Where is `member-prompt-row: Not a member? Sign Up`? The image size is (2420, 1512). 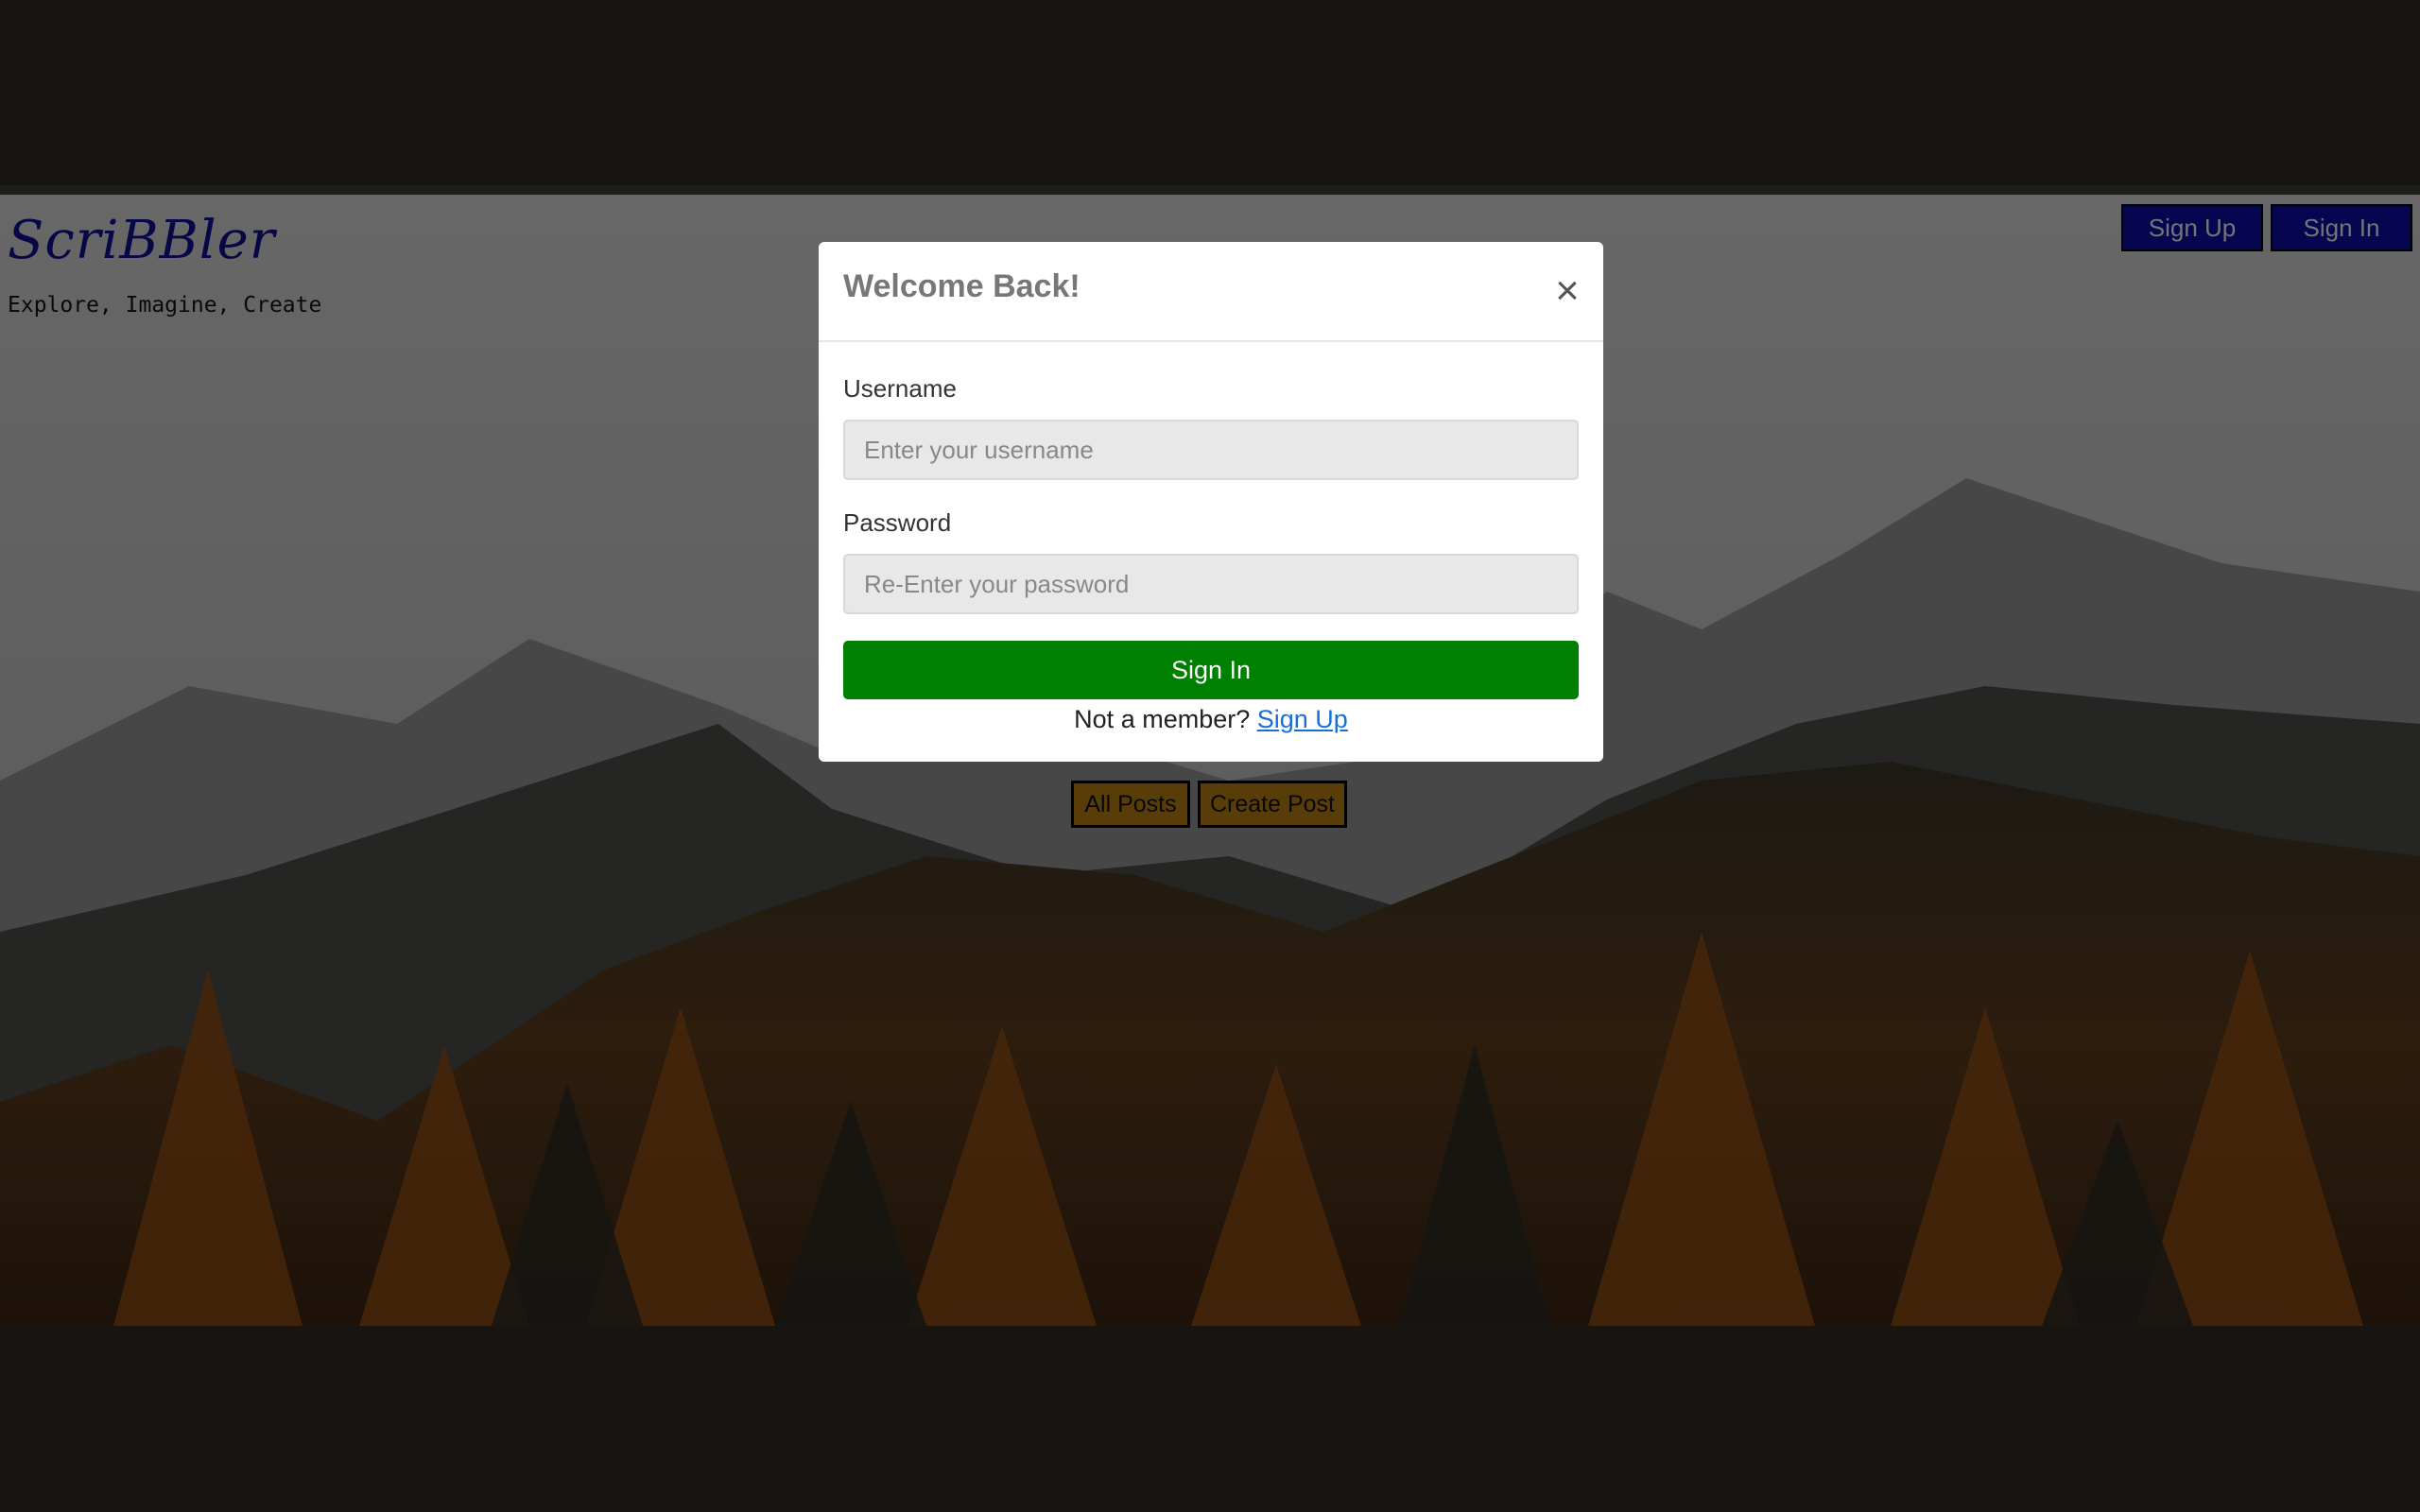
member-prompt-row: Not a member? Sign Up is located at coordinates (1211, 719).